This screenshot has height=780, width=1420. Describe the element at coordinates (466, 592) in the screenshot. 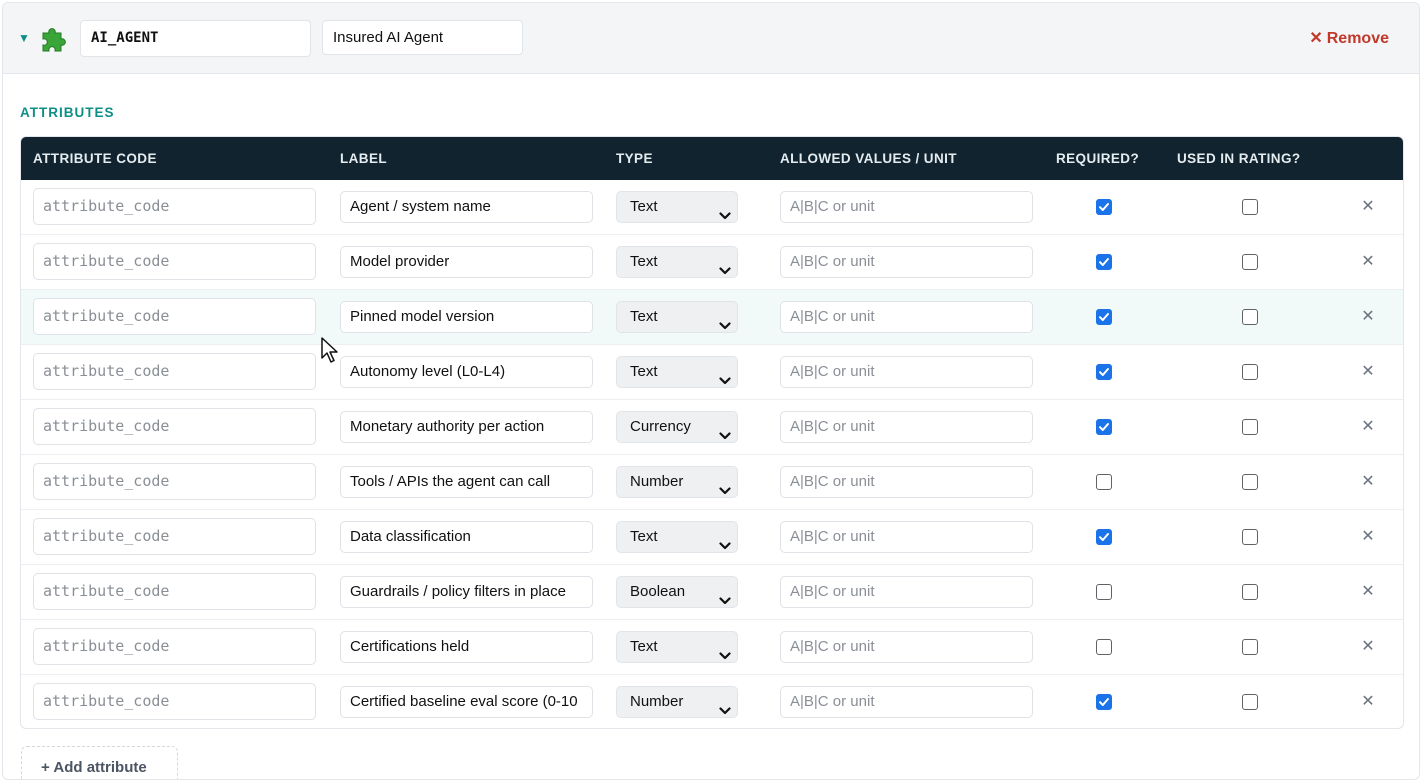

I see `attribute-label-input: Guardrails / policy filters in place` at that location.